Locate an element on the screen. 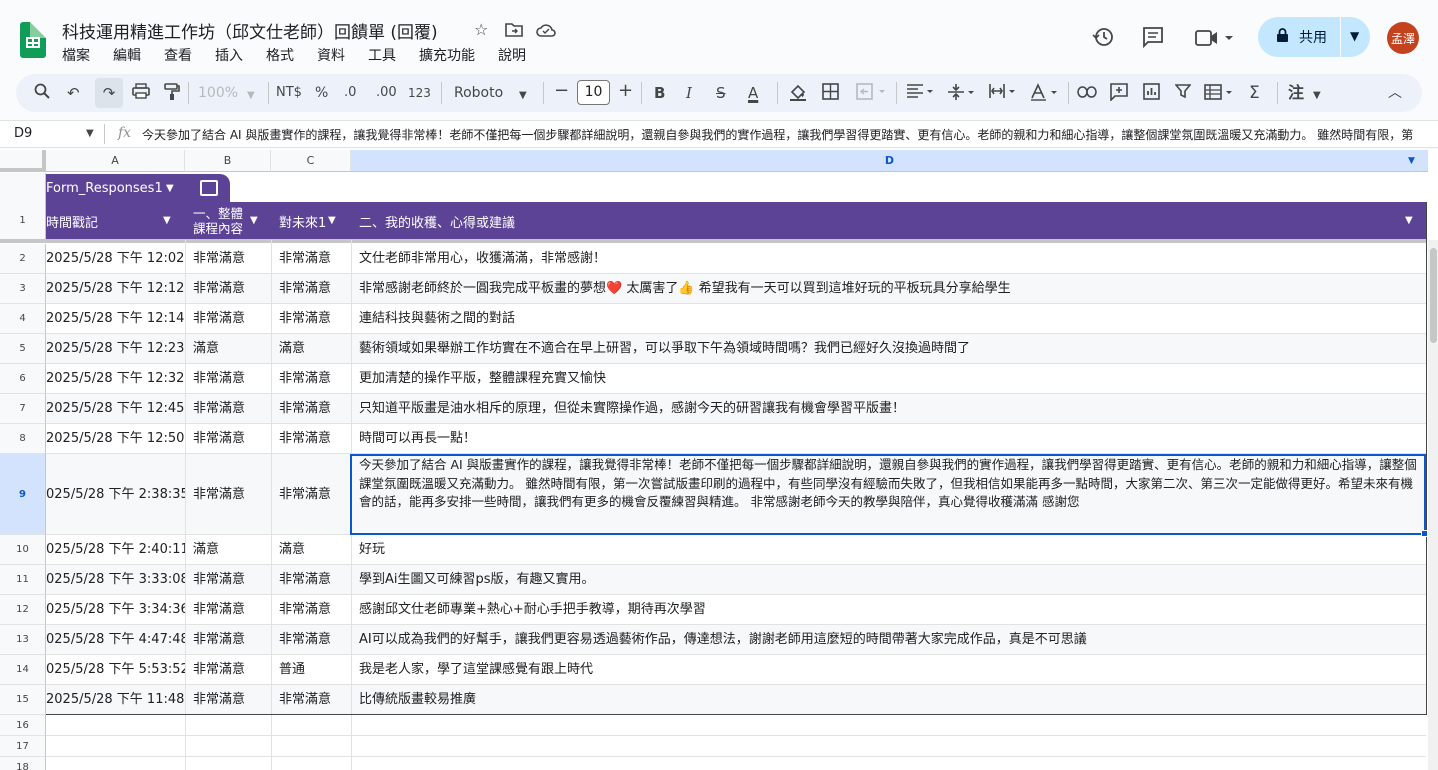 Image resolution: width=1438 pixels, height=770 pixels. row-header-14: 14 is located at coordinates (23, 670).